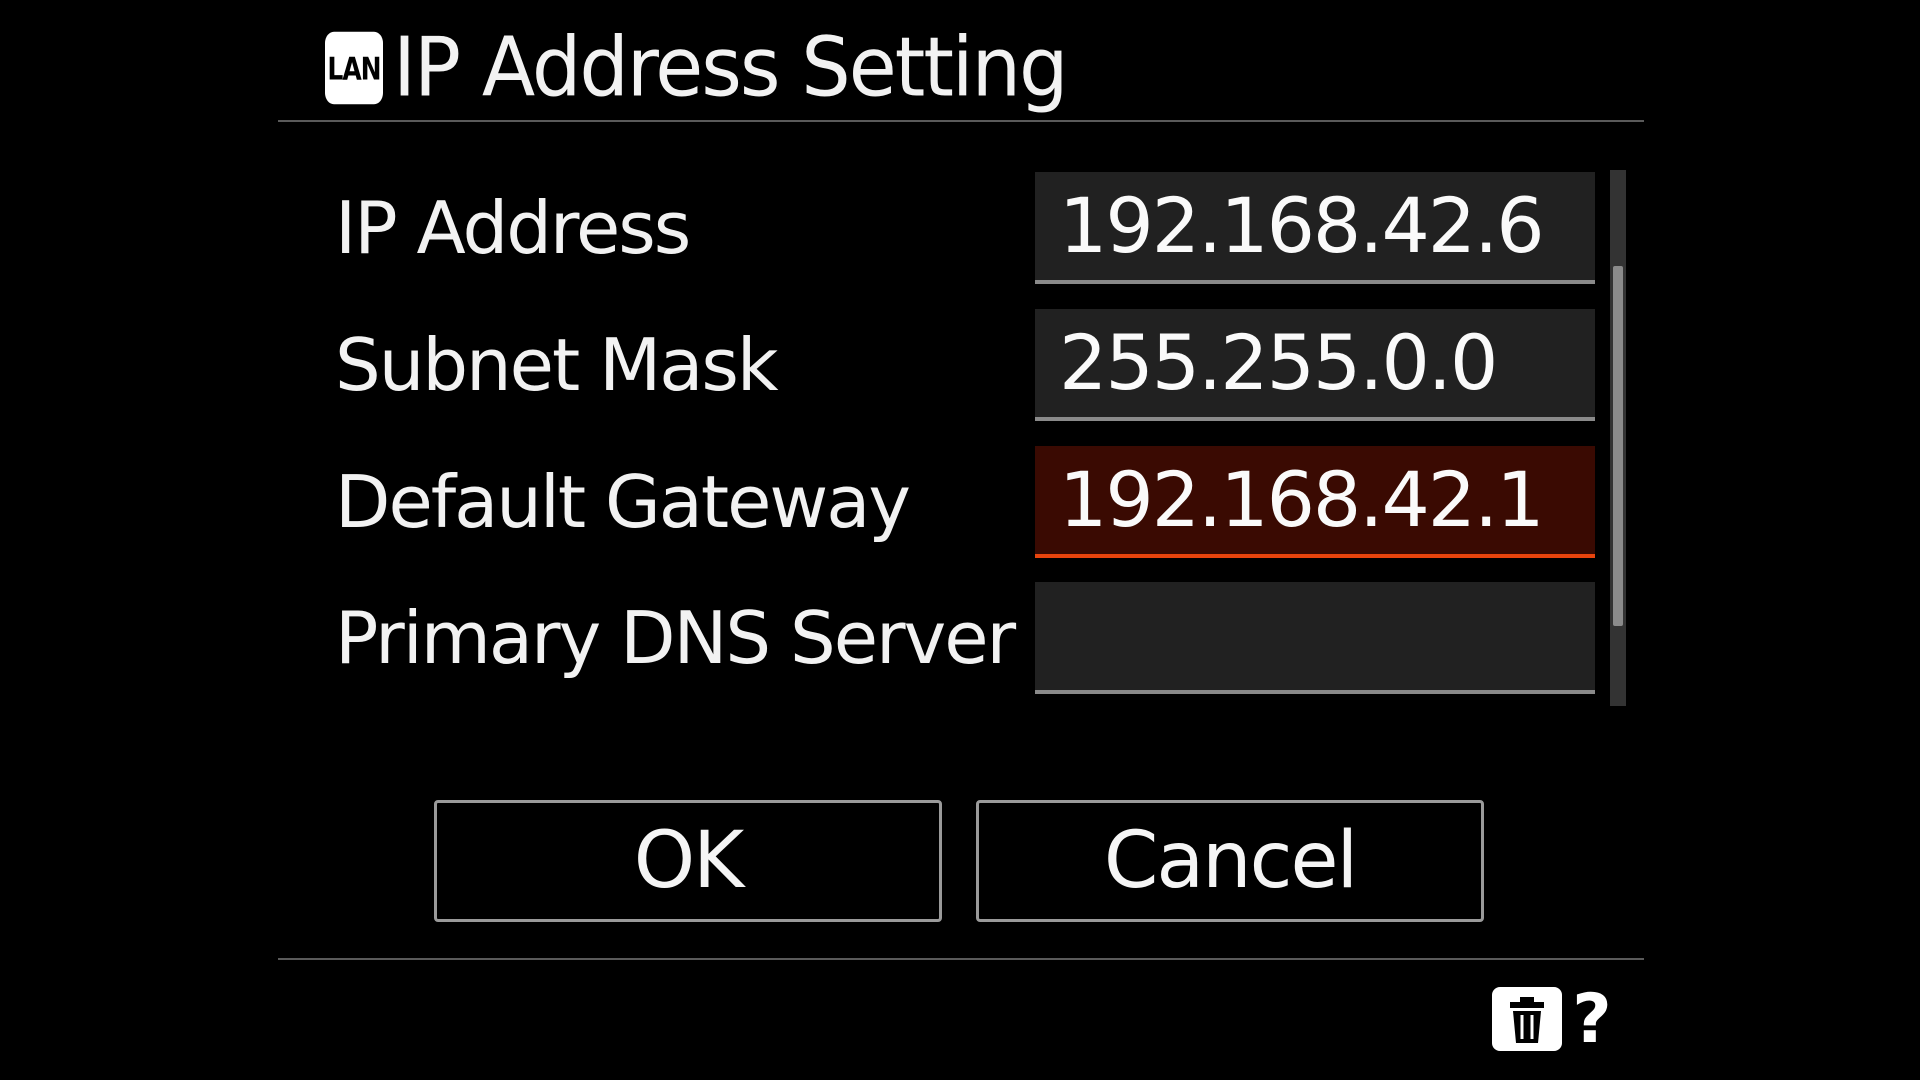 This screenshot has height=1080, width=1920. What do you see at coordinates (675, 638) in the screenshot?
I see `primary-dns-label: Primary DNS Server` at bounding box center [675, 638].